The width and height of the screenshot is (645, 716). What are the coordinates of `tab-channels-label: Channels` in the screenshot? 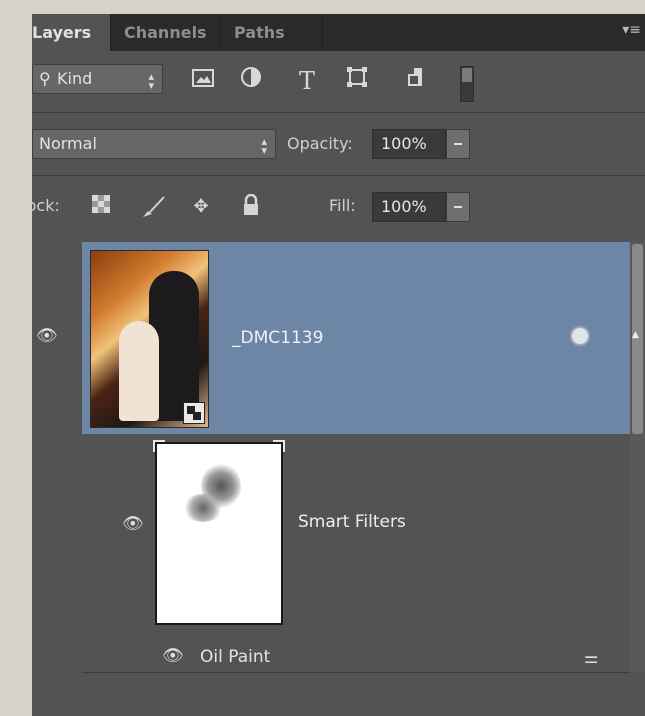 It's located at (165, 32).